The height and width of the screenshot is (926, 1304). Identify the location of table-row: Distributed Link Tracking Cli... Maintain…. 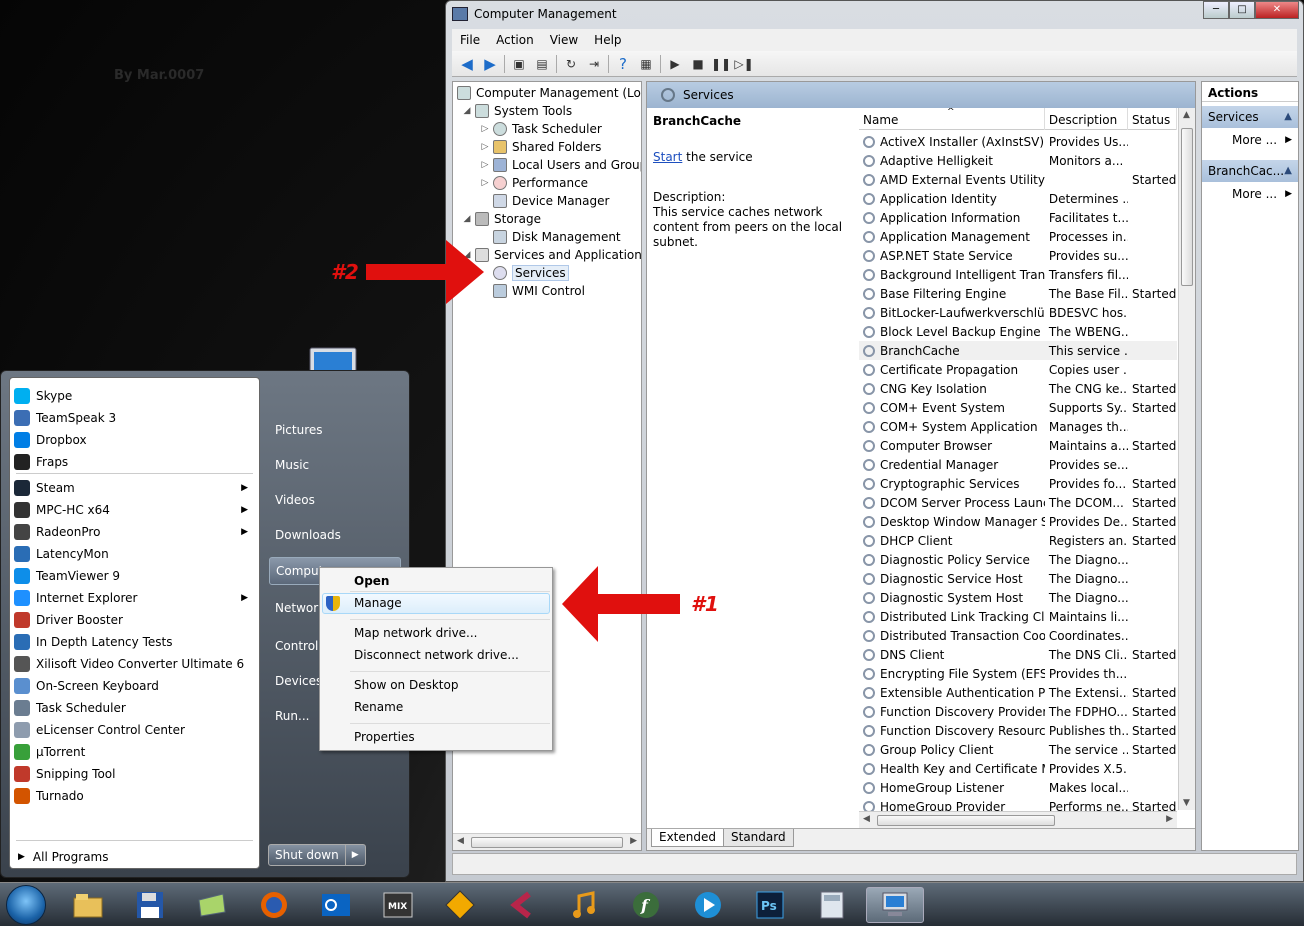
(1018, 616).